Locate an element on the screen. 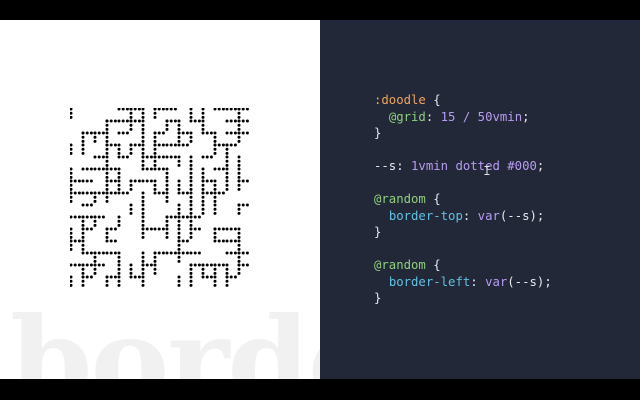 The height and width of the screenshot is (400, 640). property-token: border-top is located at coordinates (425, 215).